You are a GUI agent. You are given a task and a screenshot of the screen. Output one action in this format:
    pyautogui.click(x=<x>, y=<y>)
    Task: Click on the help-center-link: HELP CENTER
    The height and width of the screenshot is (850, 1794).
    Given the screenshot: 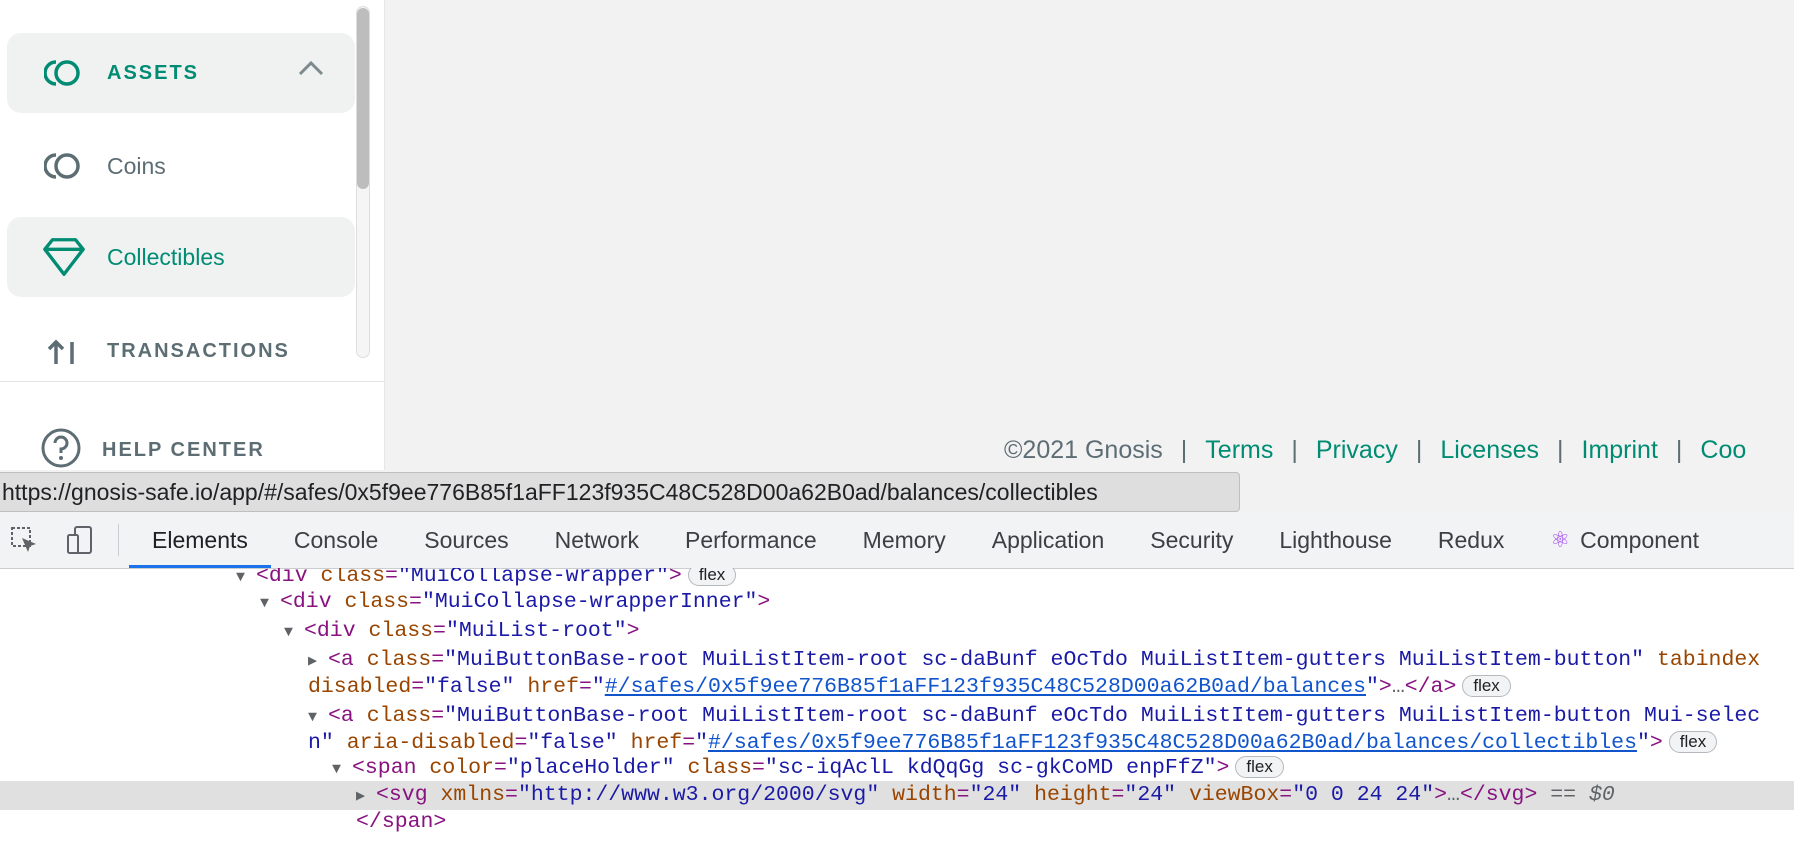 What is the action you would take?
    pyautogui.click(x=152, y=450)
    